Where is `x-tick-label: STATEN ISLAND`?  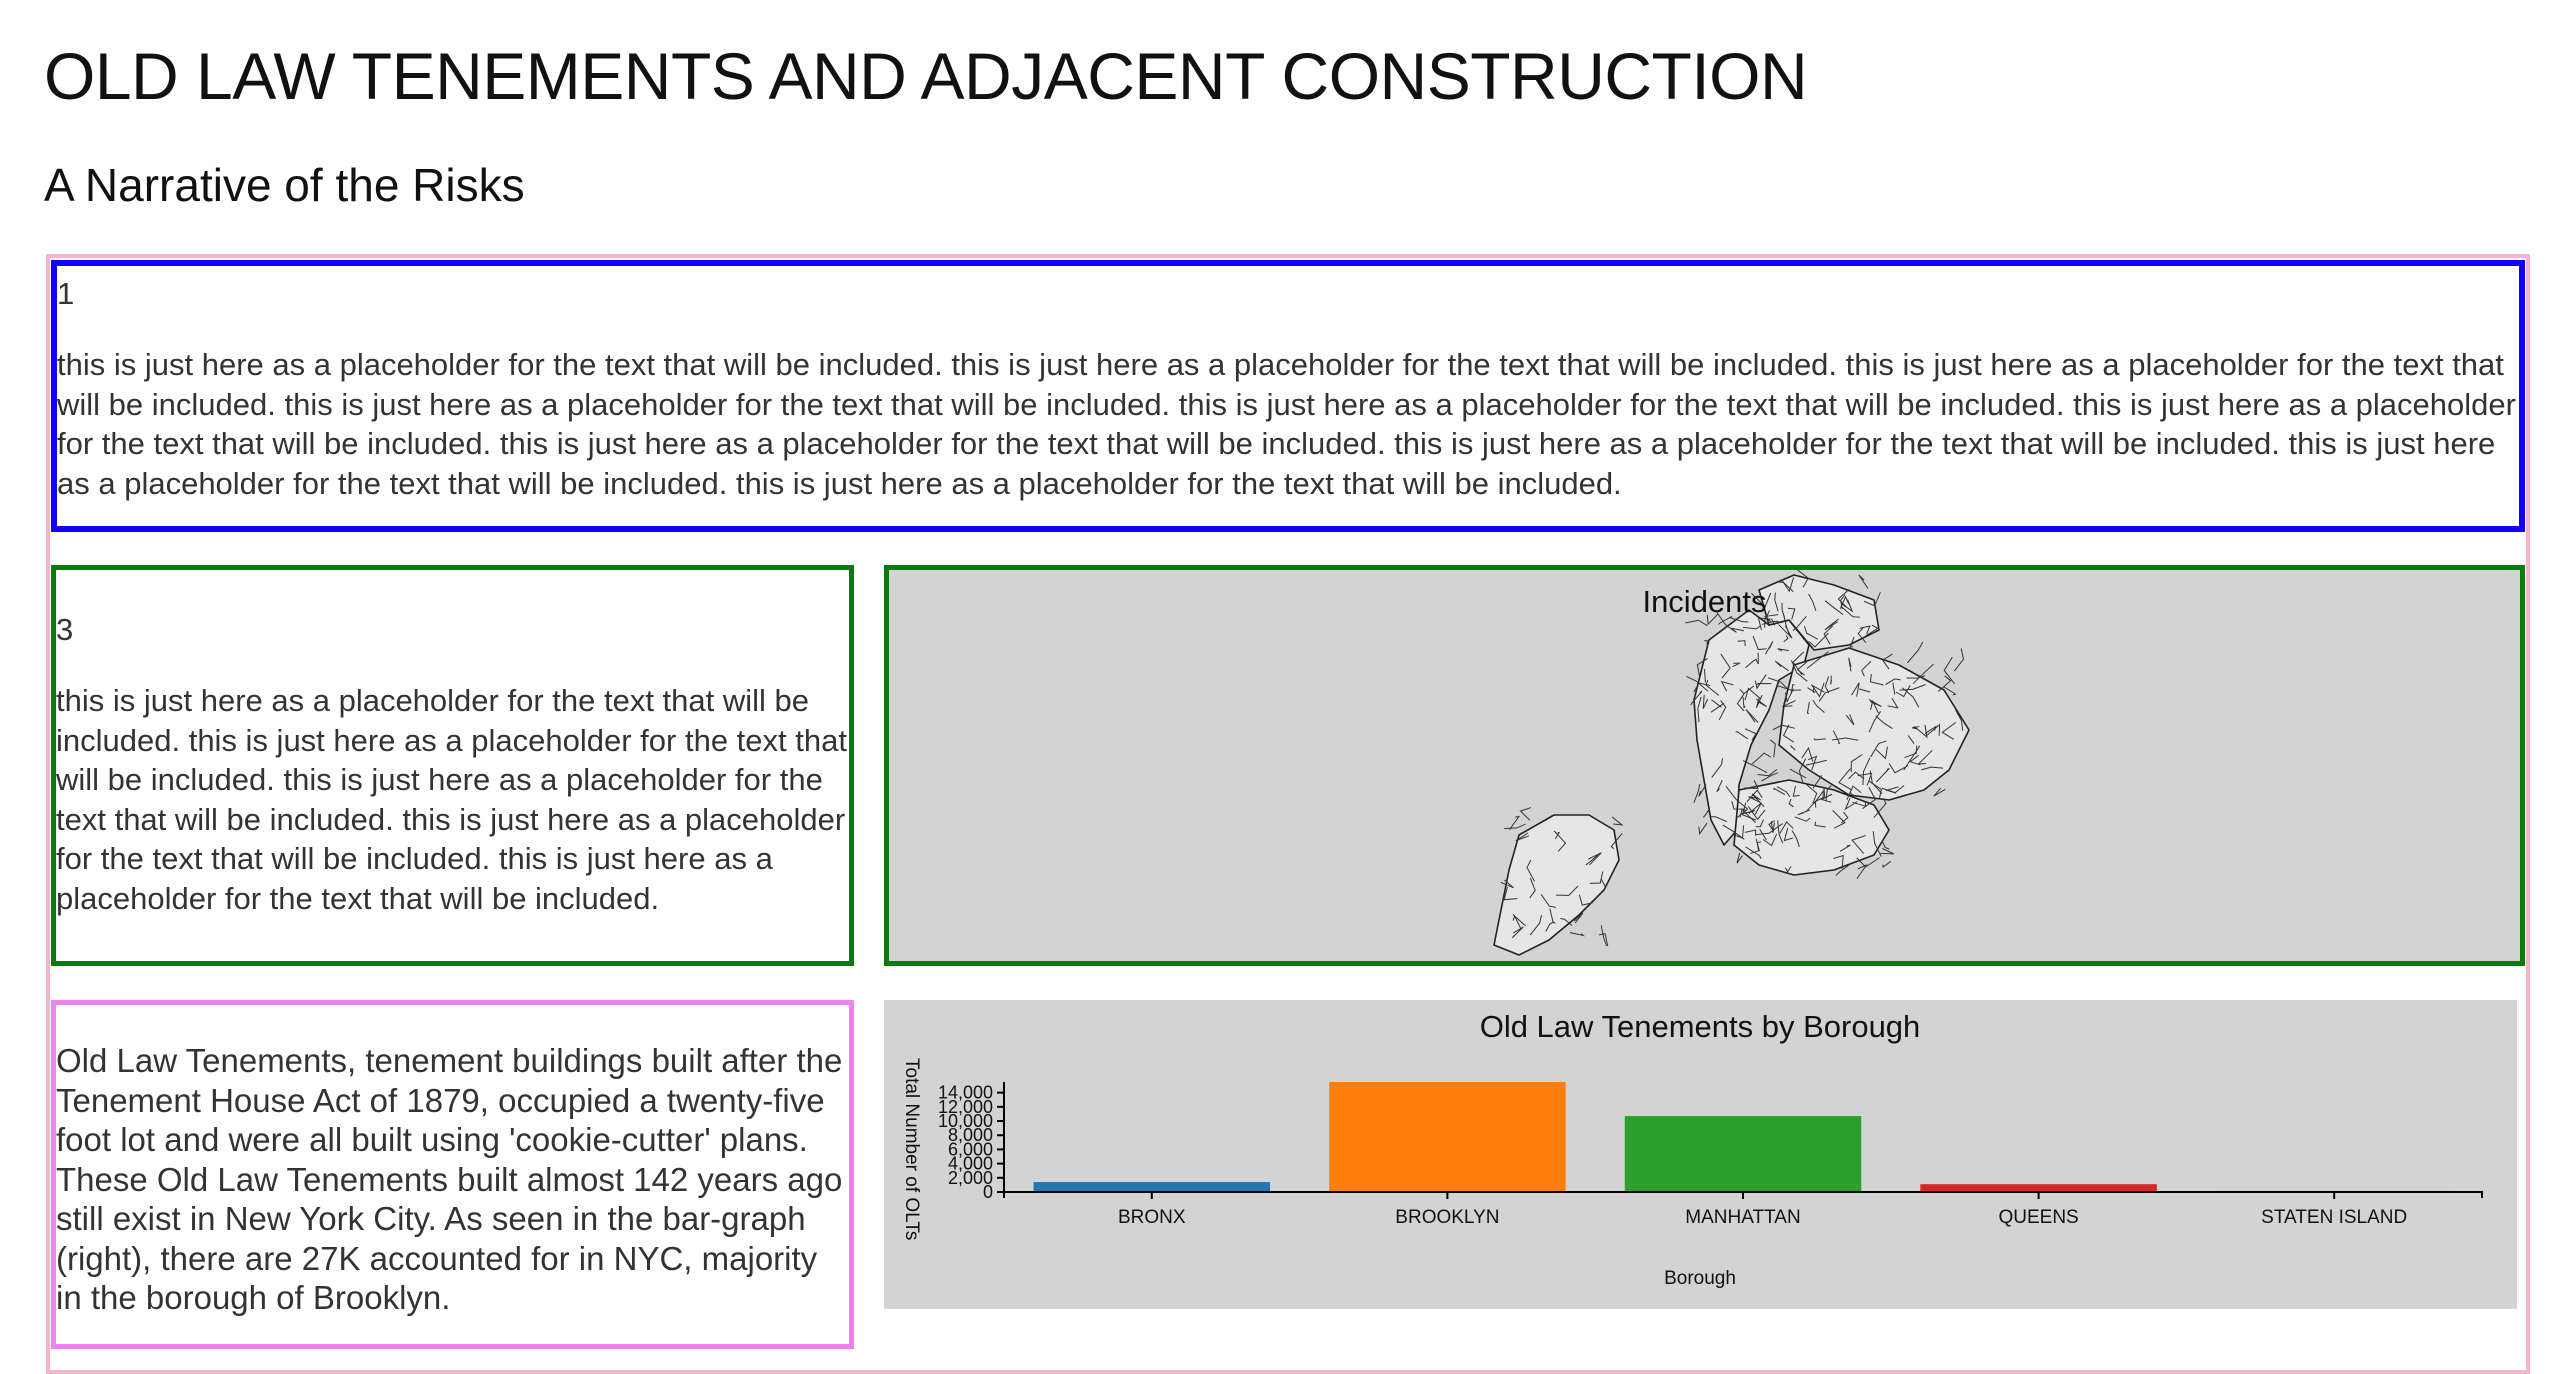
x-tick-label: STATEN ISLAND is located at coordinates (2334, 1217).